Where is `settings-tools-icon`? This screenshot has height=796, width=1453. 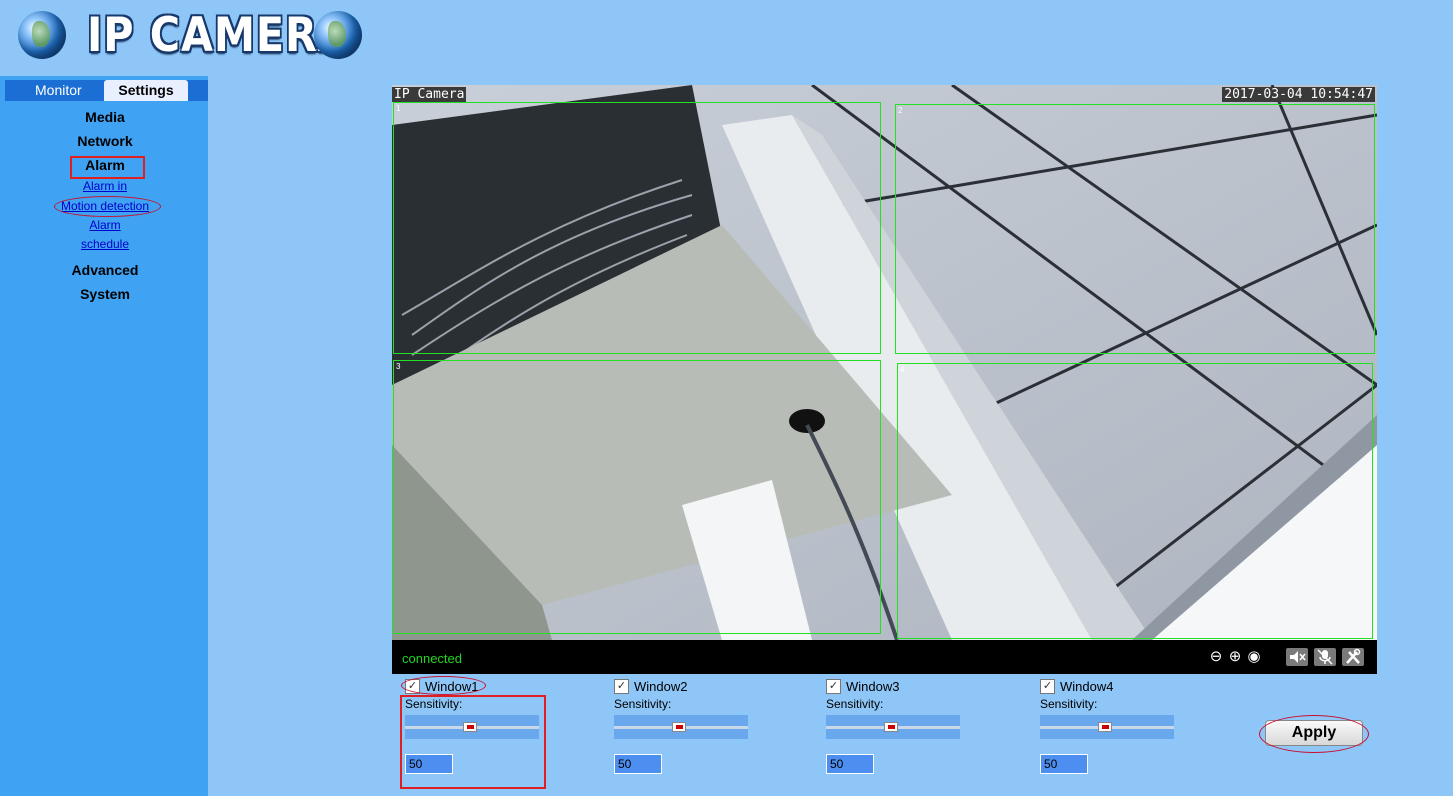 settings-tools-icon is located at coordinates (1353, 657).